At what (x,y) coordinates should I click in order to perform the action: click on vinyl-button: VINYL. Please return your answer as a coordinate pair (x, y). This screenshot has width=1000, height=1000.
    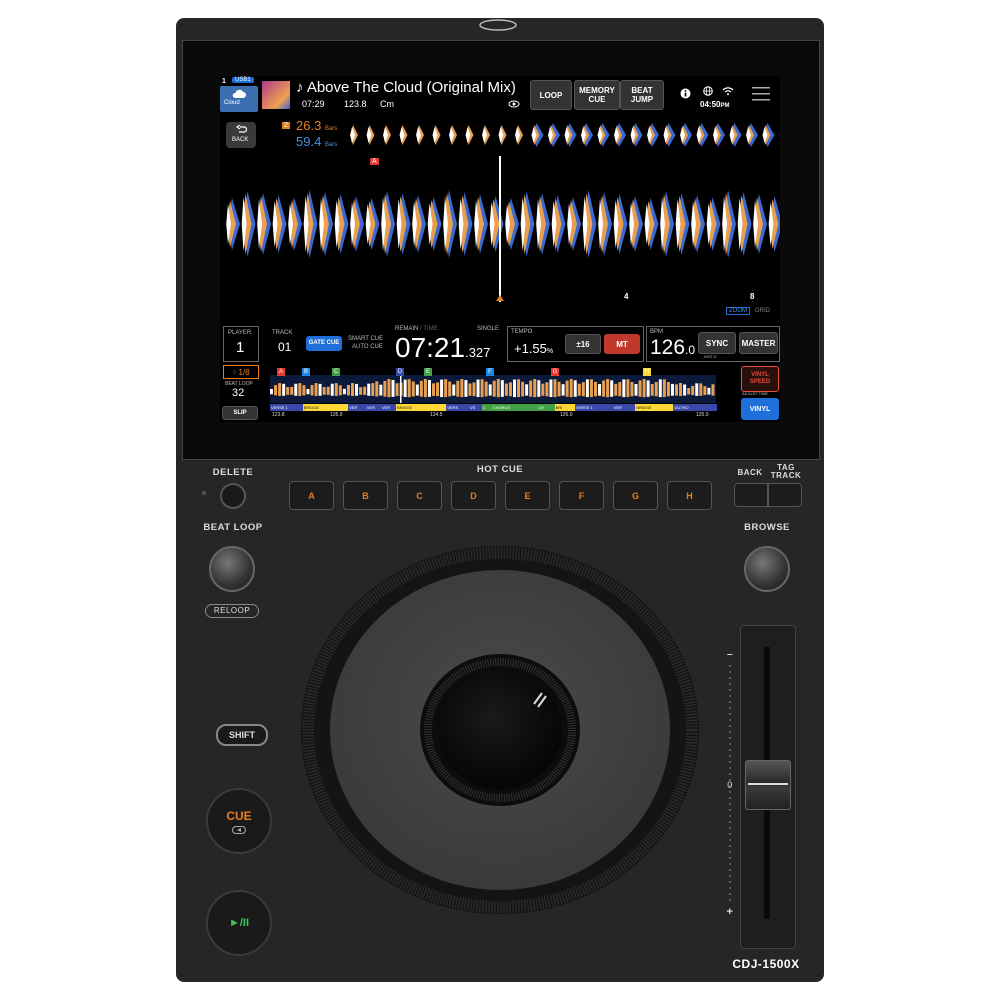
    Looking at the image, I should click on (760, 409).